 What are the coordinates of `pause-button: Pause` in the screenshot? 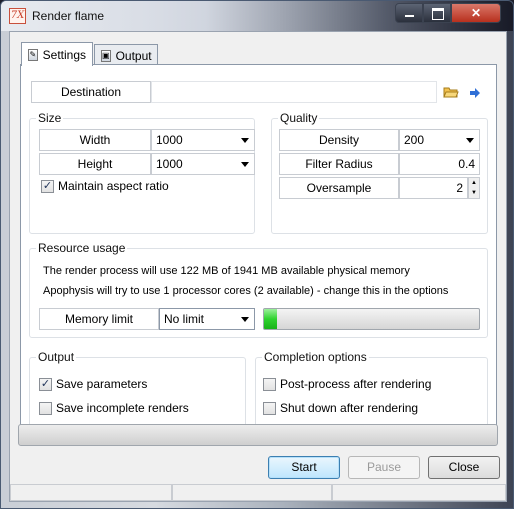 It's located at (384, 467).